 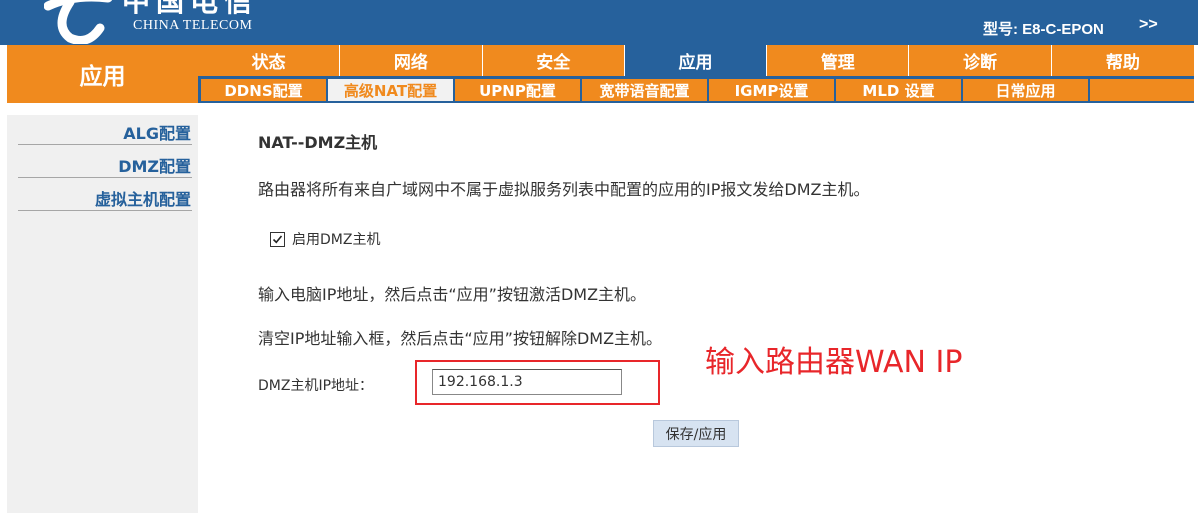 What do you see at coordinates (105, 200) in the screenshot?
I see `sidebar-item-virtual-host: 虚拟主机配置` at bounding box center [105, 200].